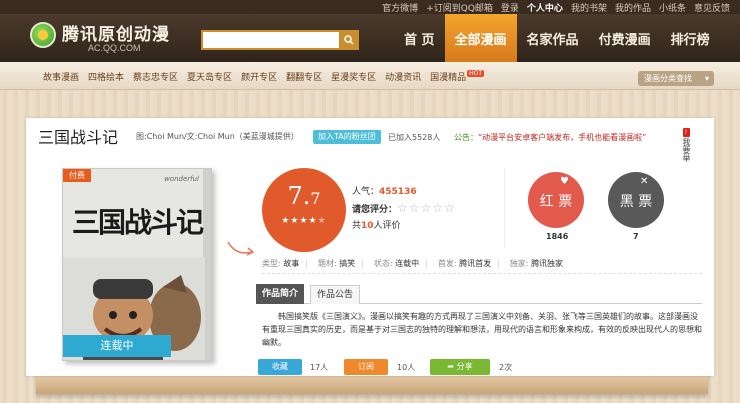 The height and width of the screenshot is (403, 740). I want to click on meta-status: 状态: 连载中 |, so click(400, 263).